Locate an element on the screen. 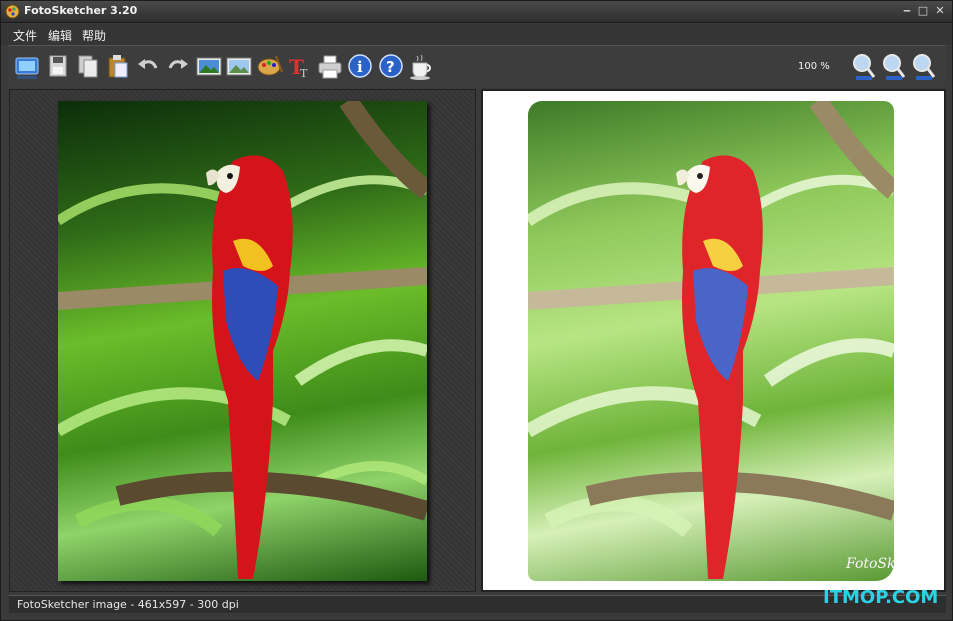 This screenshot has width=953, height=621. status-bar: FotoSketcher image - 461x597 - 300 dpi is located at coordinates (477, 604).